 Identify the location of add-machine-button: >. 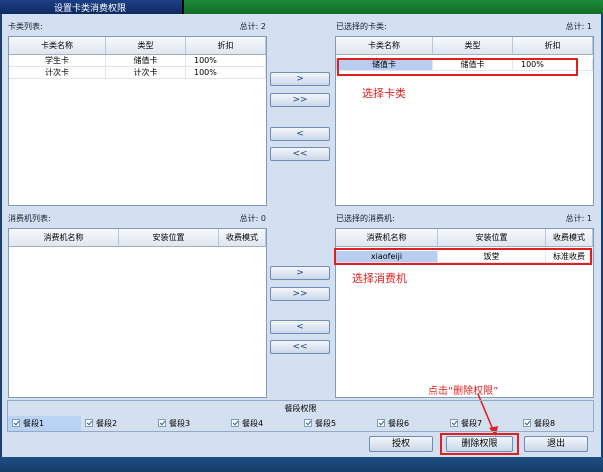
(300, 273).